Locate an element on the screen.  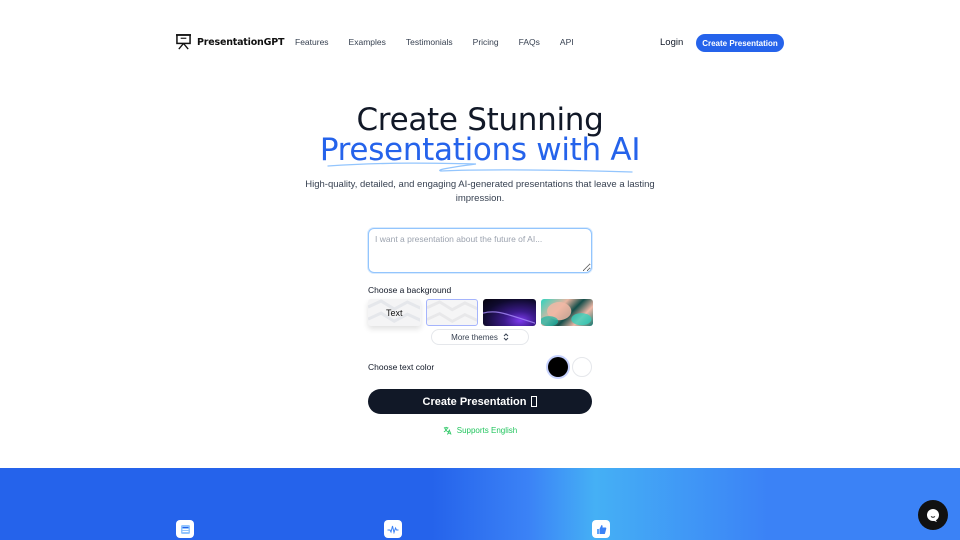
create-presentation-label: Create Presentation is located at coordinates (474, 401).